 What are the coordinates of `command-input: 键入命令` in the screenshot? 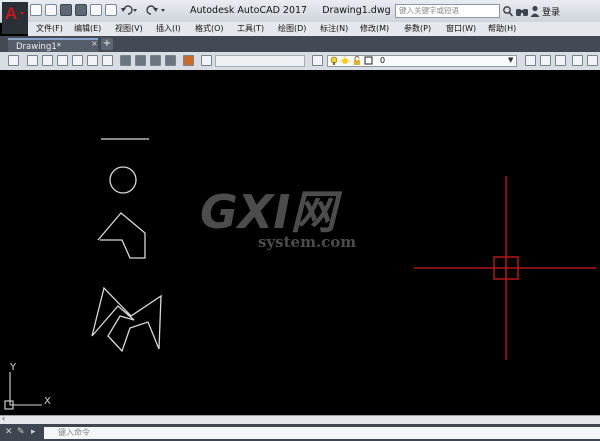 It's located at (322, 433).